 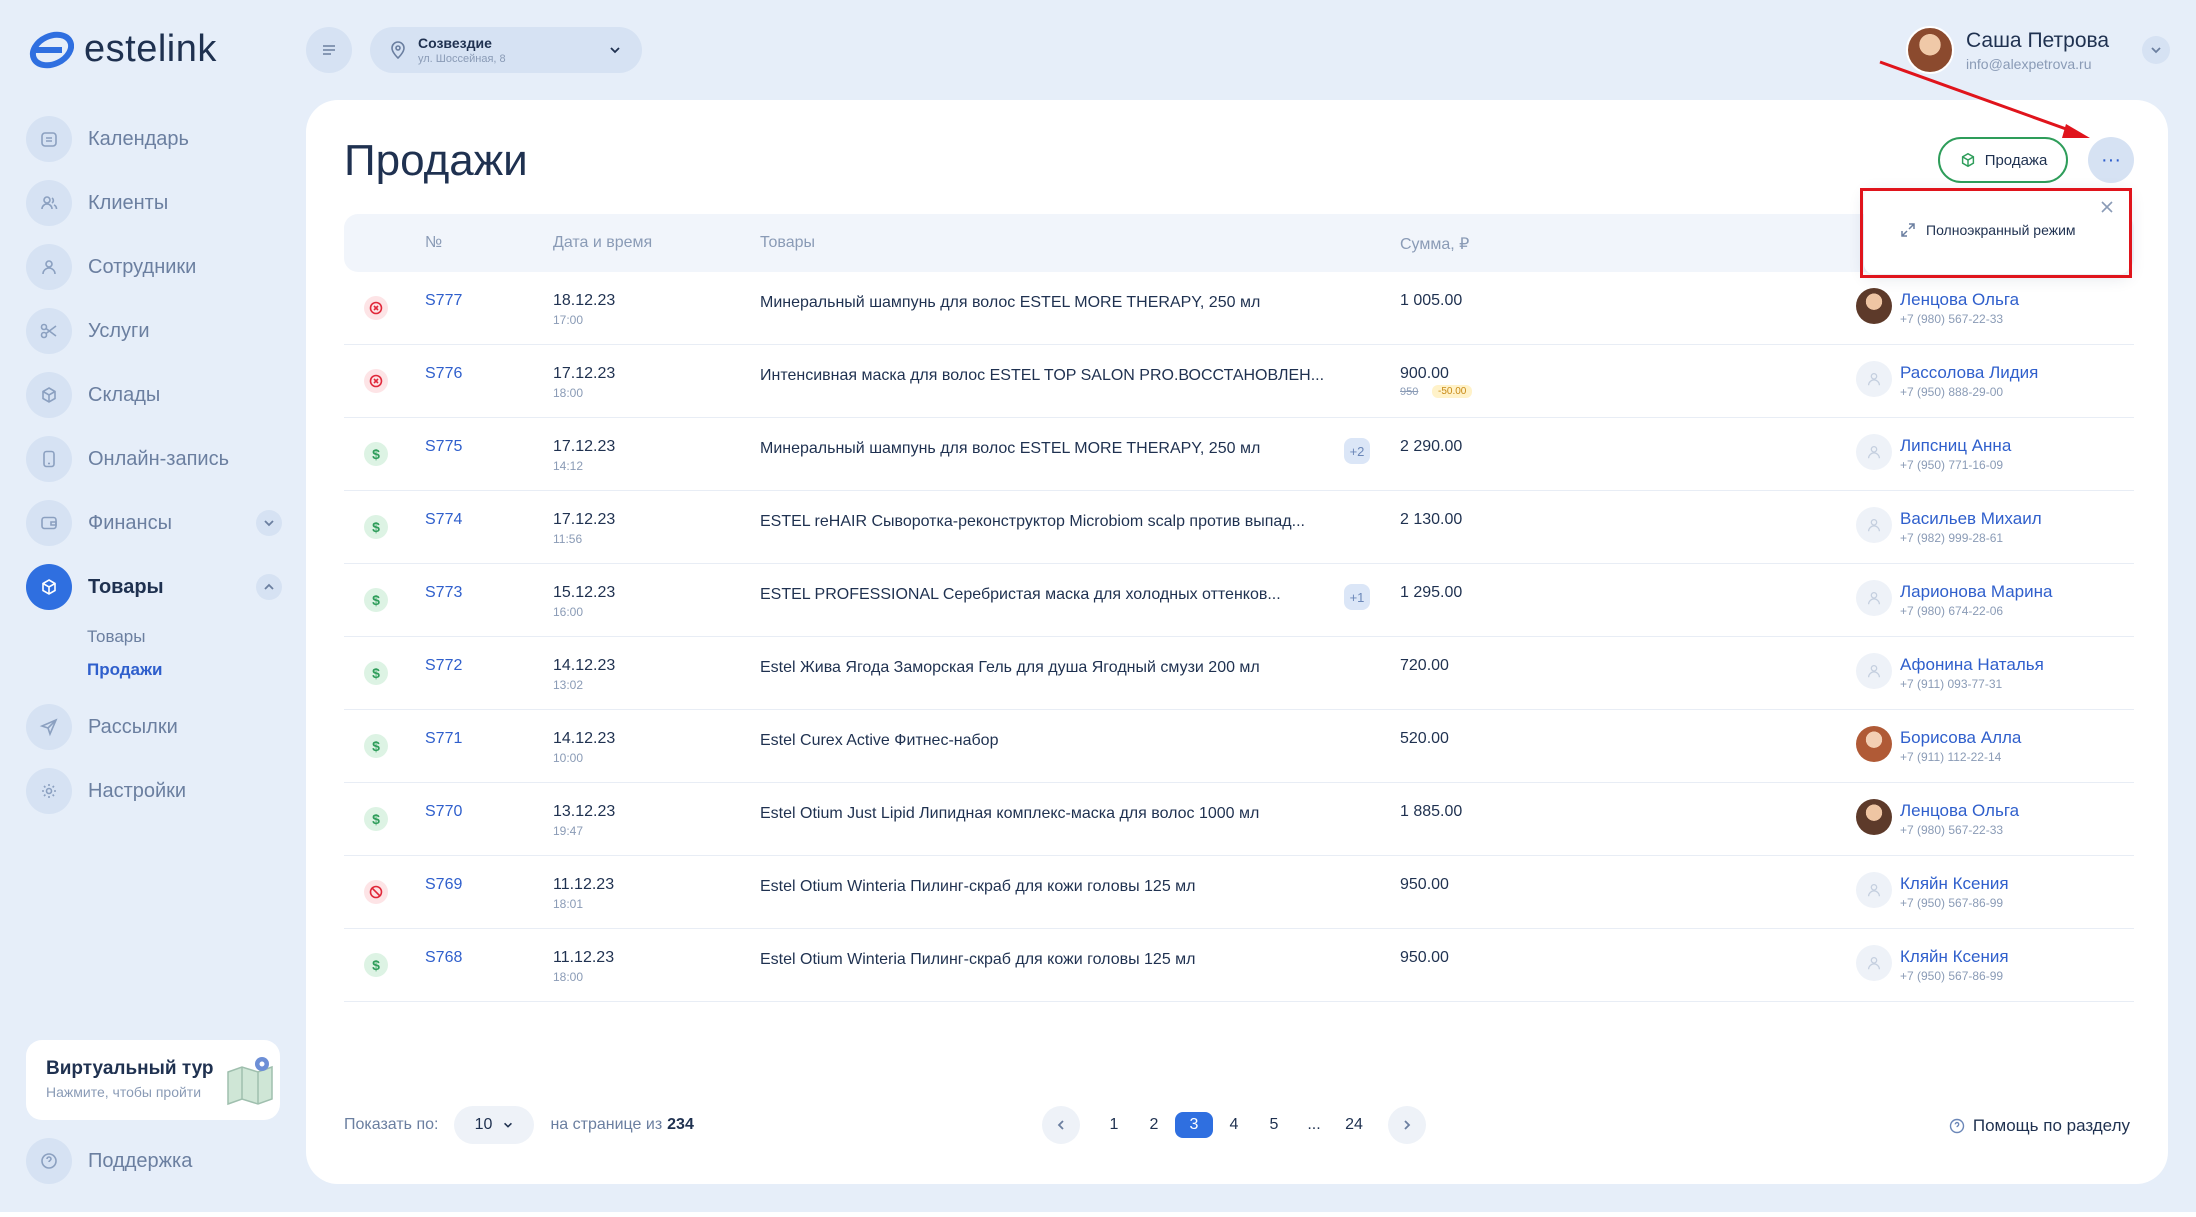 What do you see at coordinates (122, 49) in the screenshot?
I see `logo: estelink` at bounding box center [122, 49].